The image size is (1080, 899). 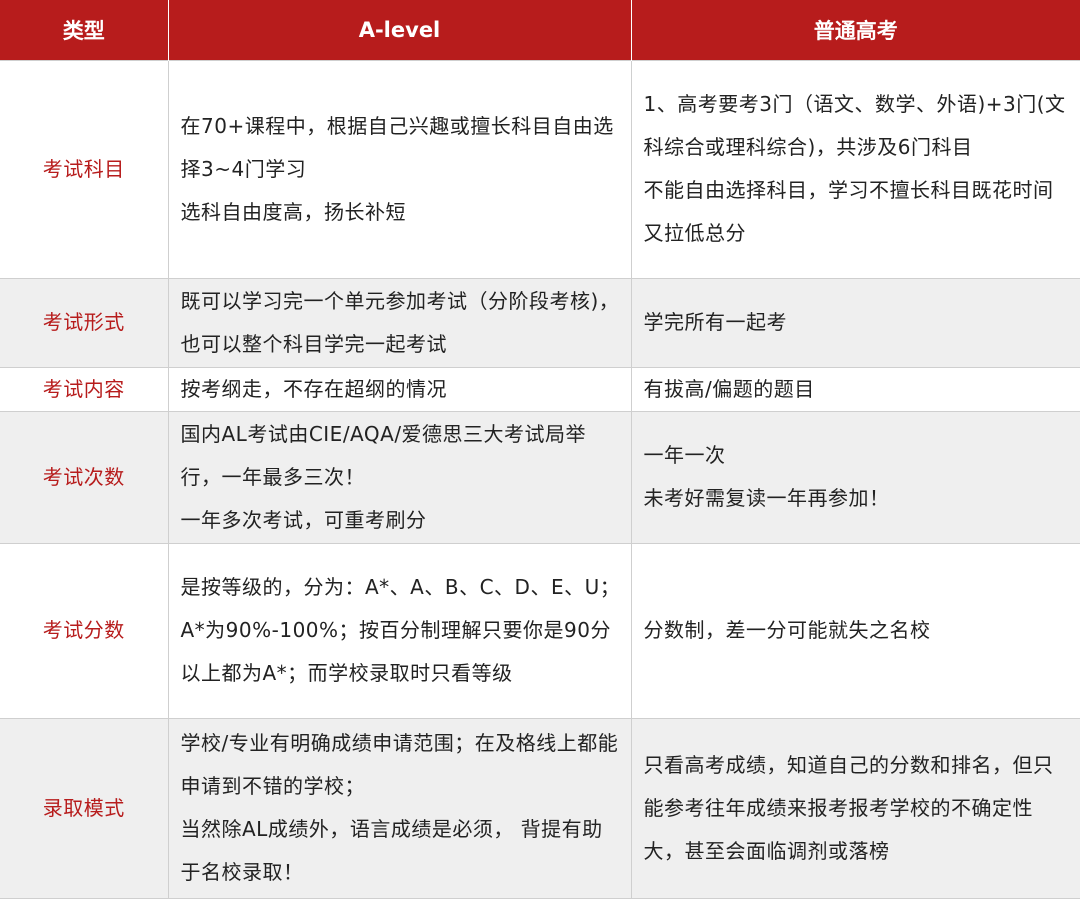 What do you see at coordinates (715, 322) in the screenshot?
I see `cell-text: 学完所有一起考` at bounding box center [715, 322].